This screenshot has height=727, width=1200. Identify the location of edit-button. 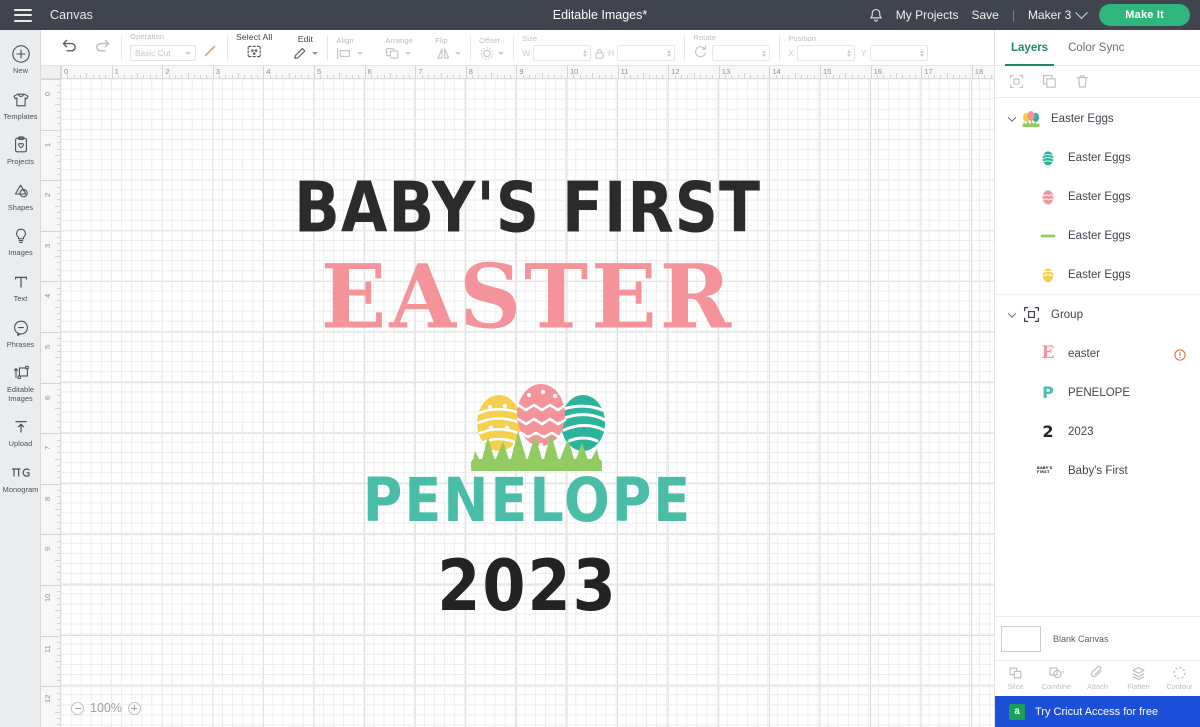
(305, 53).